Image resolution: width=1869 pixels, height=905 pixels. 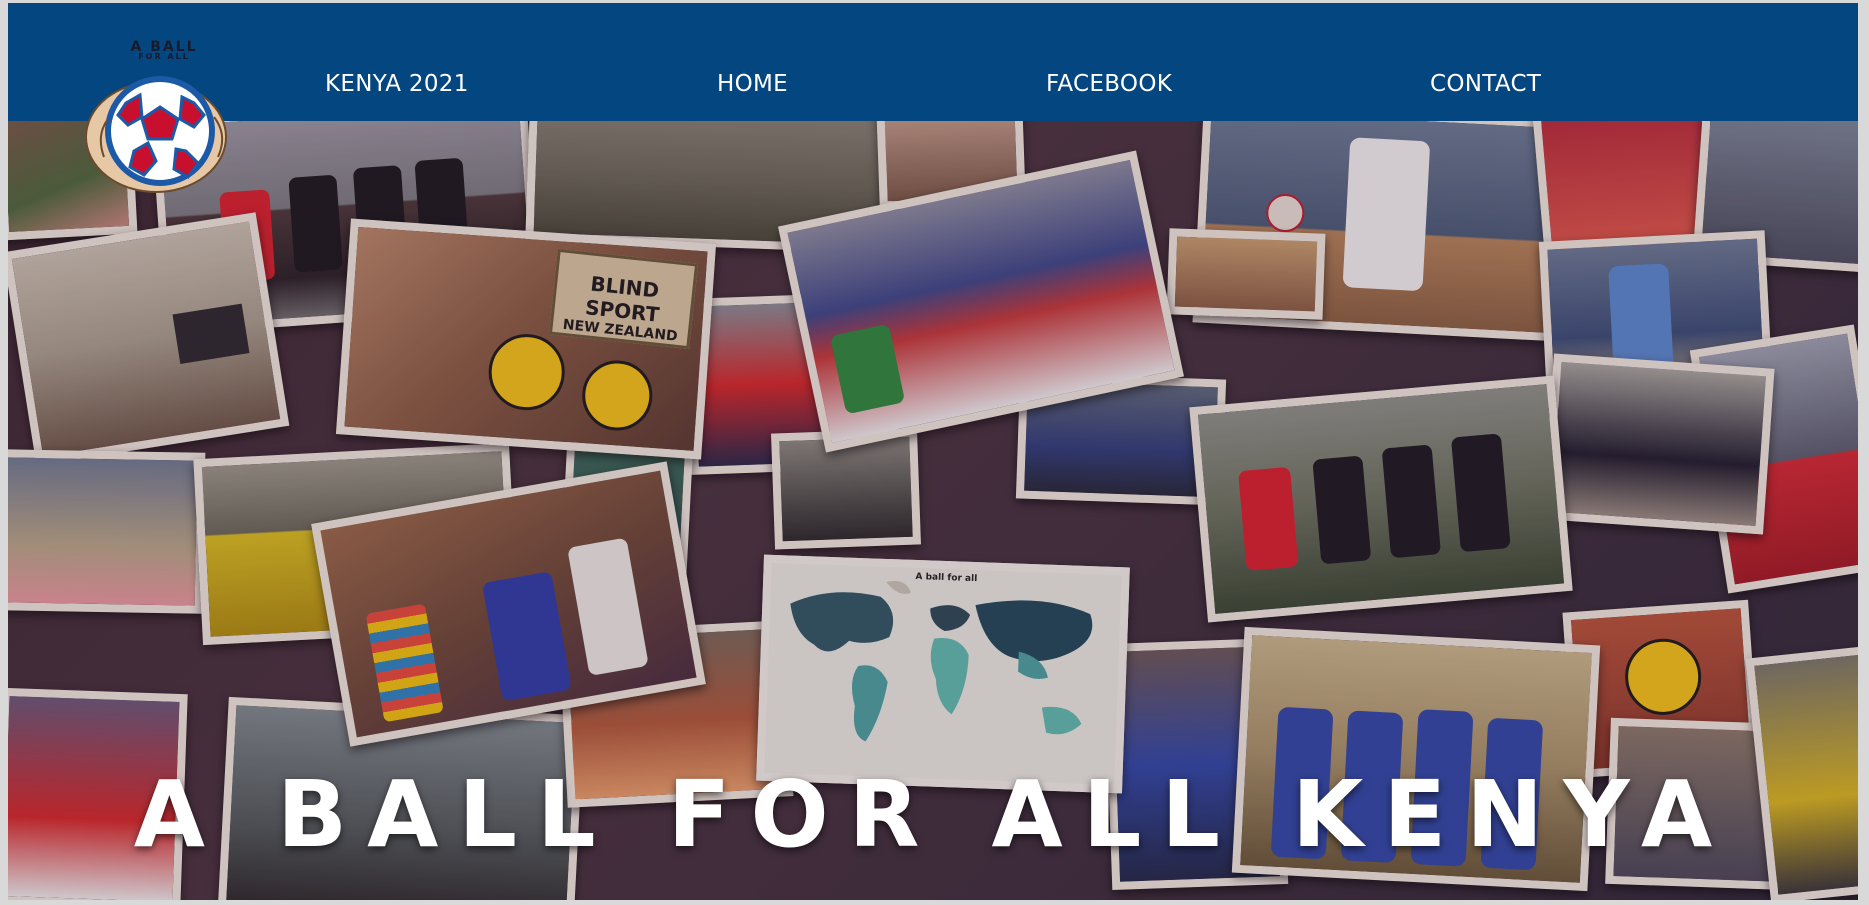 What do you see at coordinates (397, 84) in the screenshot?
I see `nav-link-kenya-2021: KENYA 2021` at bounding box center [397, 84].